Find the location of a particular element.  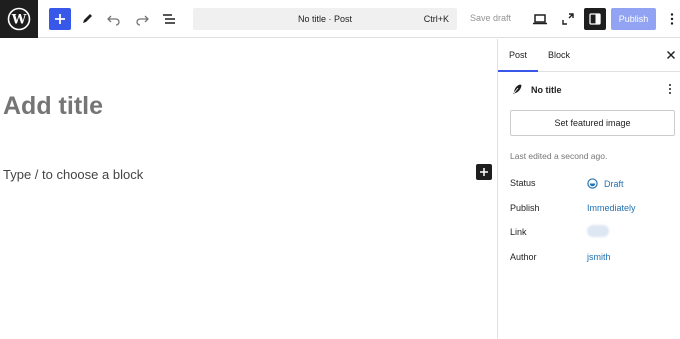

draft-status-icon is located at coordinates (592, 183).